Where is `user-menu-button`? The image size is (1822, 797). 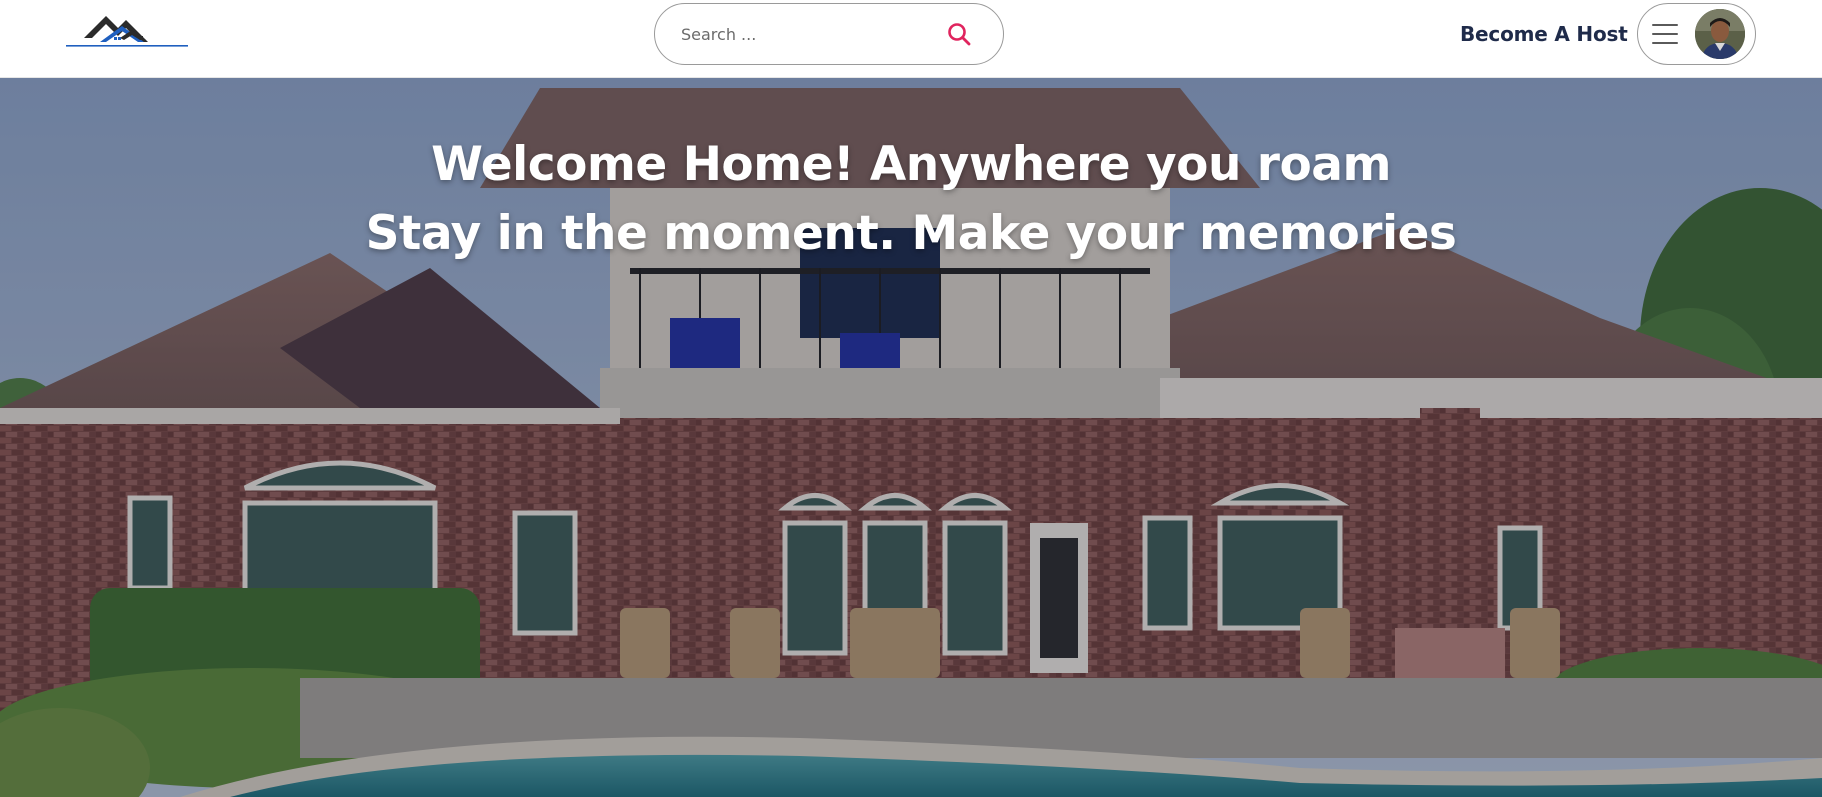
user-menu-button is located at coordinates (1696, 34).